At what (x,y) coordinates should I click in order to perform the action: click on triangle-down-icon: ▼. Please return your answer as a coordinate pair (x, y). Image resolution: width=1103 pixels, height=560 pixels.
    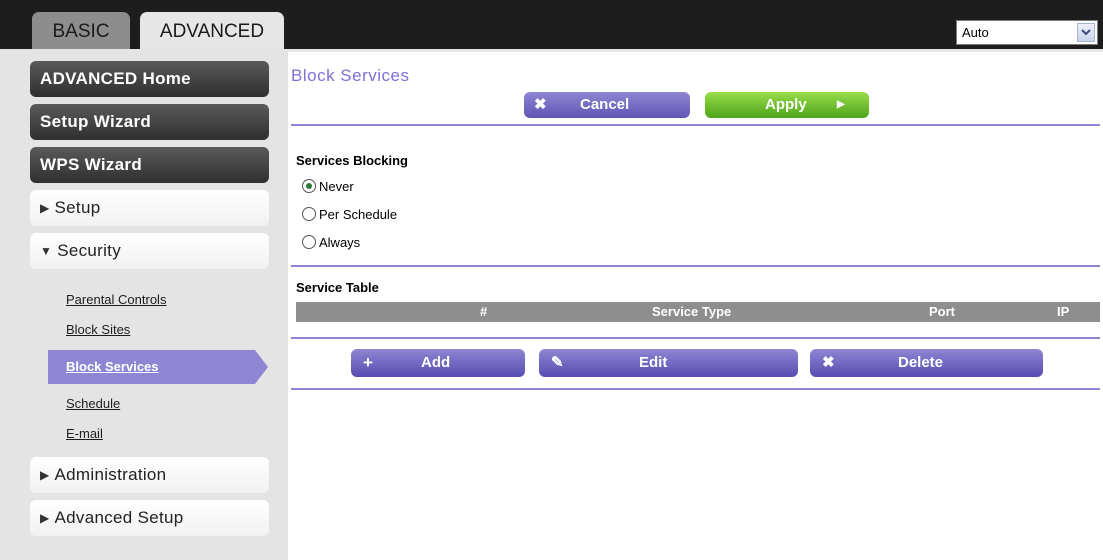
    Looking at the image, I should click on (46, 251).